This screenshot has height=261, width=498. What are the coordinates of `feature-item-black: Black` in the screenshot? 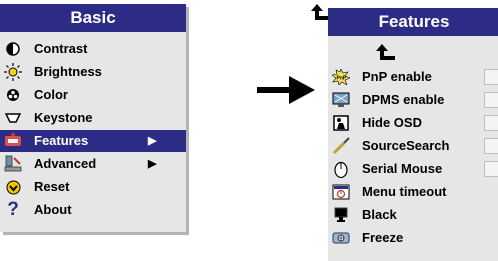 It's located at (413, 215).